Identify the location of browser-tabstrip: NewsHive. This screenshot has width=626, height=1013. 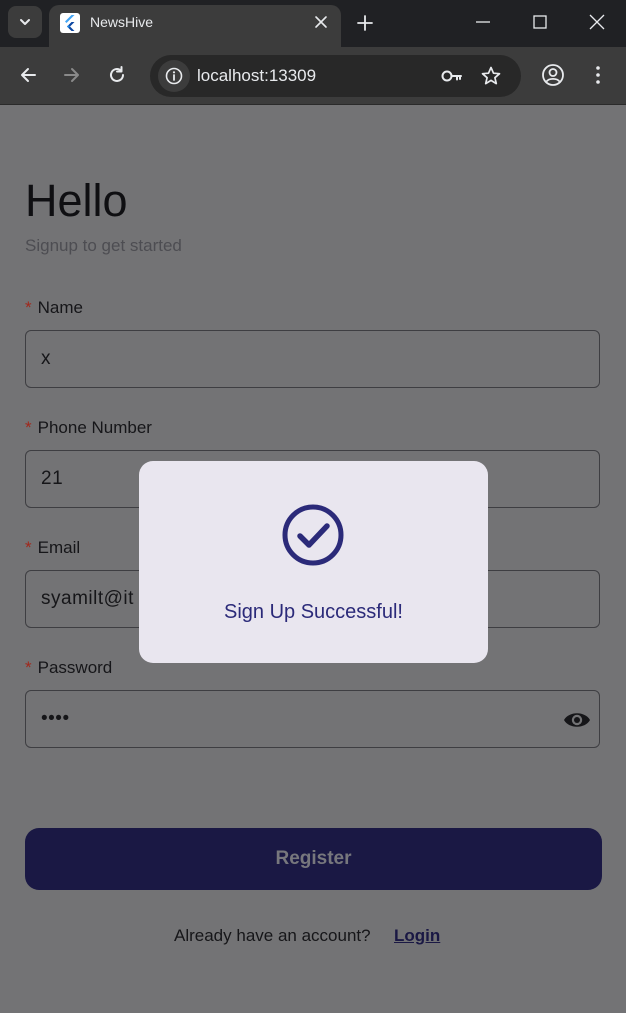
(313, 23).